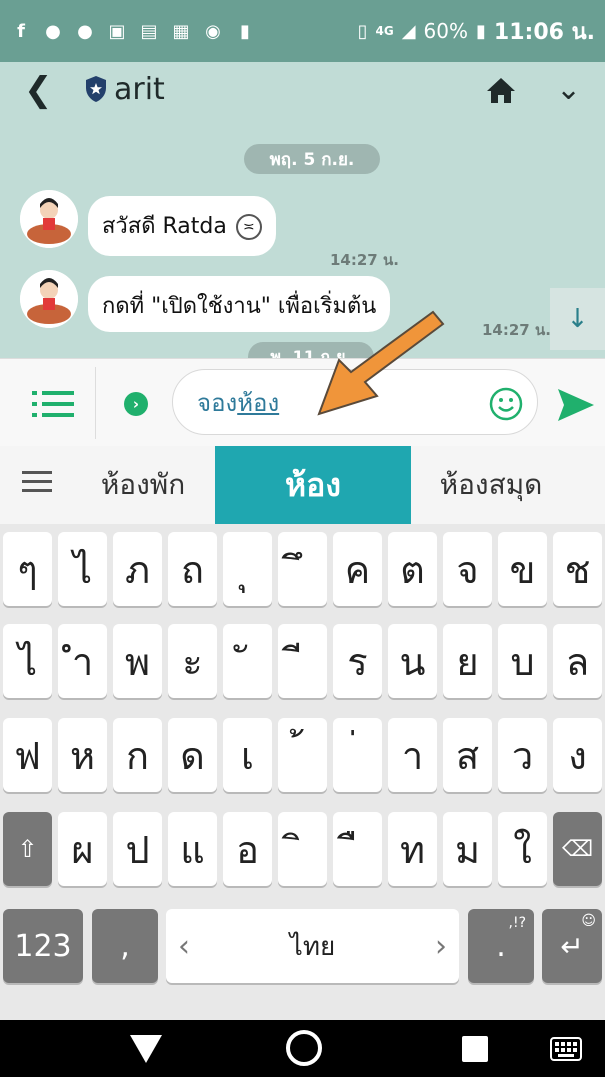  I want to click on notification-icons: f ● ● ▣ ▤ ▦ ◉ ▮, so click(133, 31).